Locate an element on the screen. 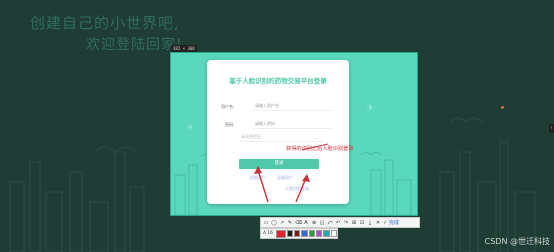  username-field: 请输入用户名 is located at coordinates (293, 106).